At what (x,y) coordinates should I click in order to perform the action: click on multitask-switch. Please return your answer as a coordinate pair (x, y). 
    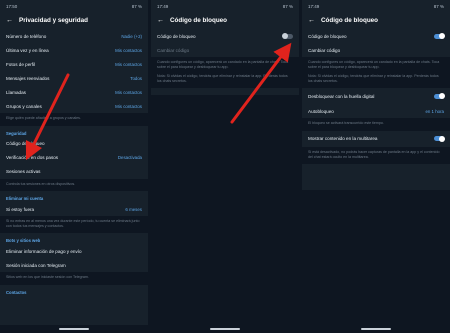
    Looking at the image, I should click on (439, 138).